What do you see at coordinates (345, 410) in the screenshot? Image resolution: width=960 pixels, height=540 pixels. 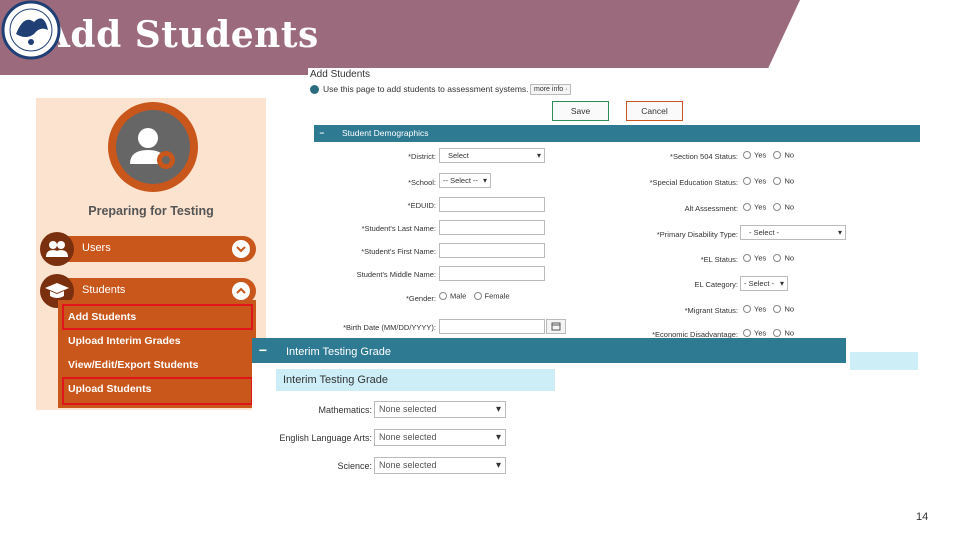 I see `mathematics-label: Mathematics:` at bounding box center [345, 410].